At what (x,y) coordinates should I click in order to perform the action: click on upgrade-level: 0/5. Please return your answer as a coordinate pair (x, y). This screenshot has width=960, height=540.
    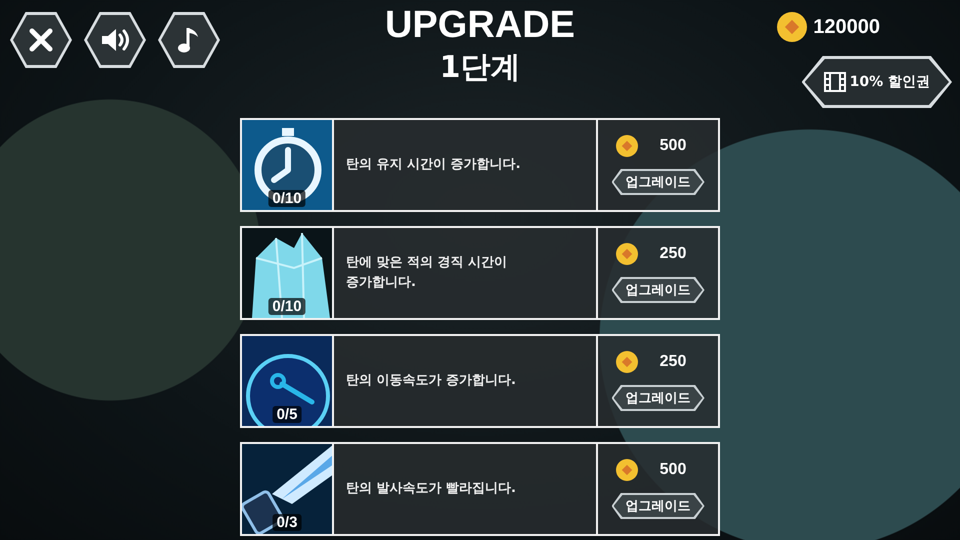
    Looking at the image, I should click on (287, 414).